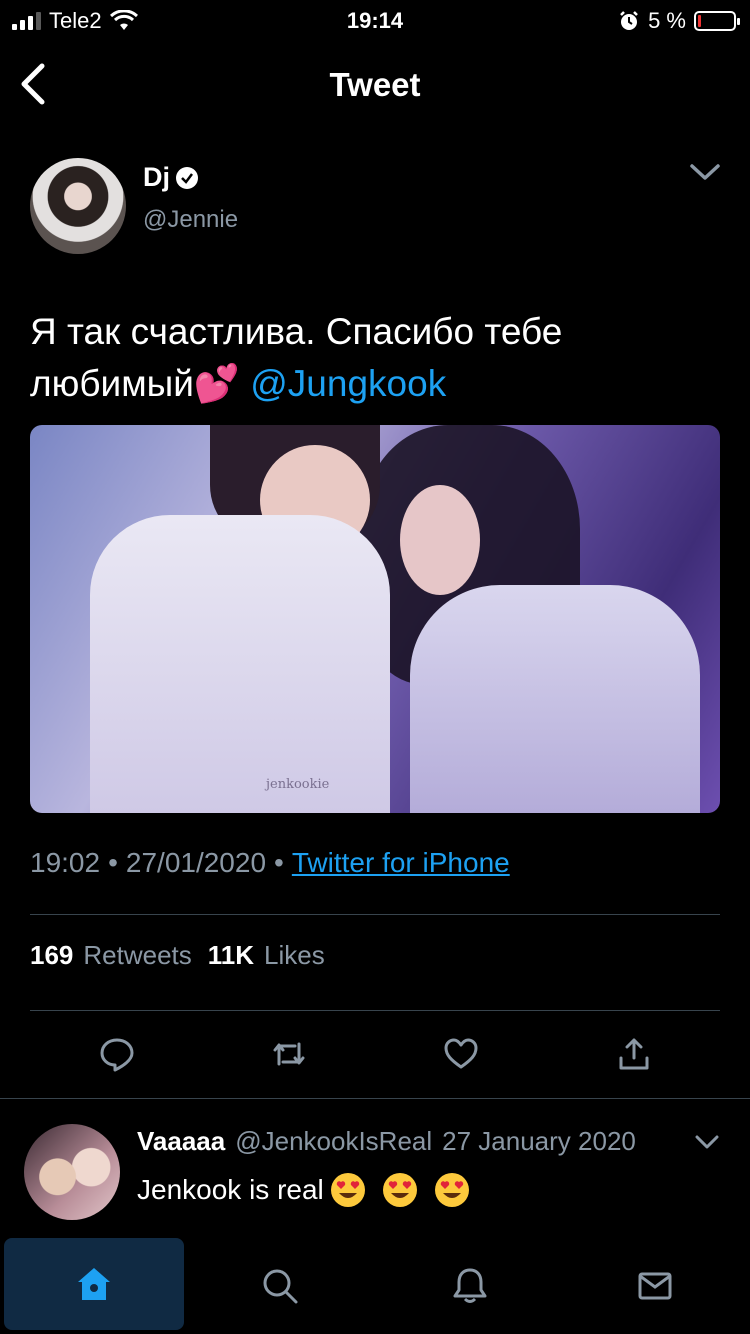 Image resolution: width=750 pixels, height=1334 pixels. Describe the element at coordinates (717, 21) in the screenshot. I see `battery-icon` at that location.